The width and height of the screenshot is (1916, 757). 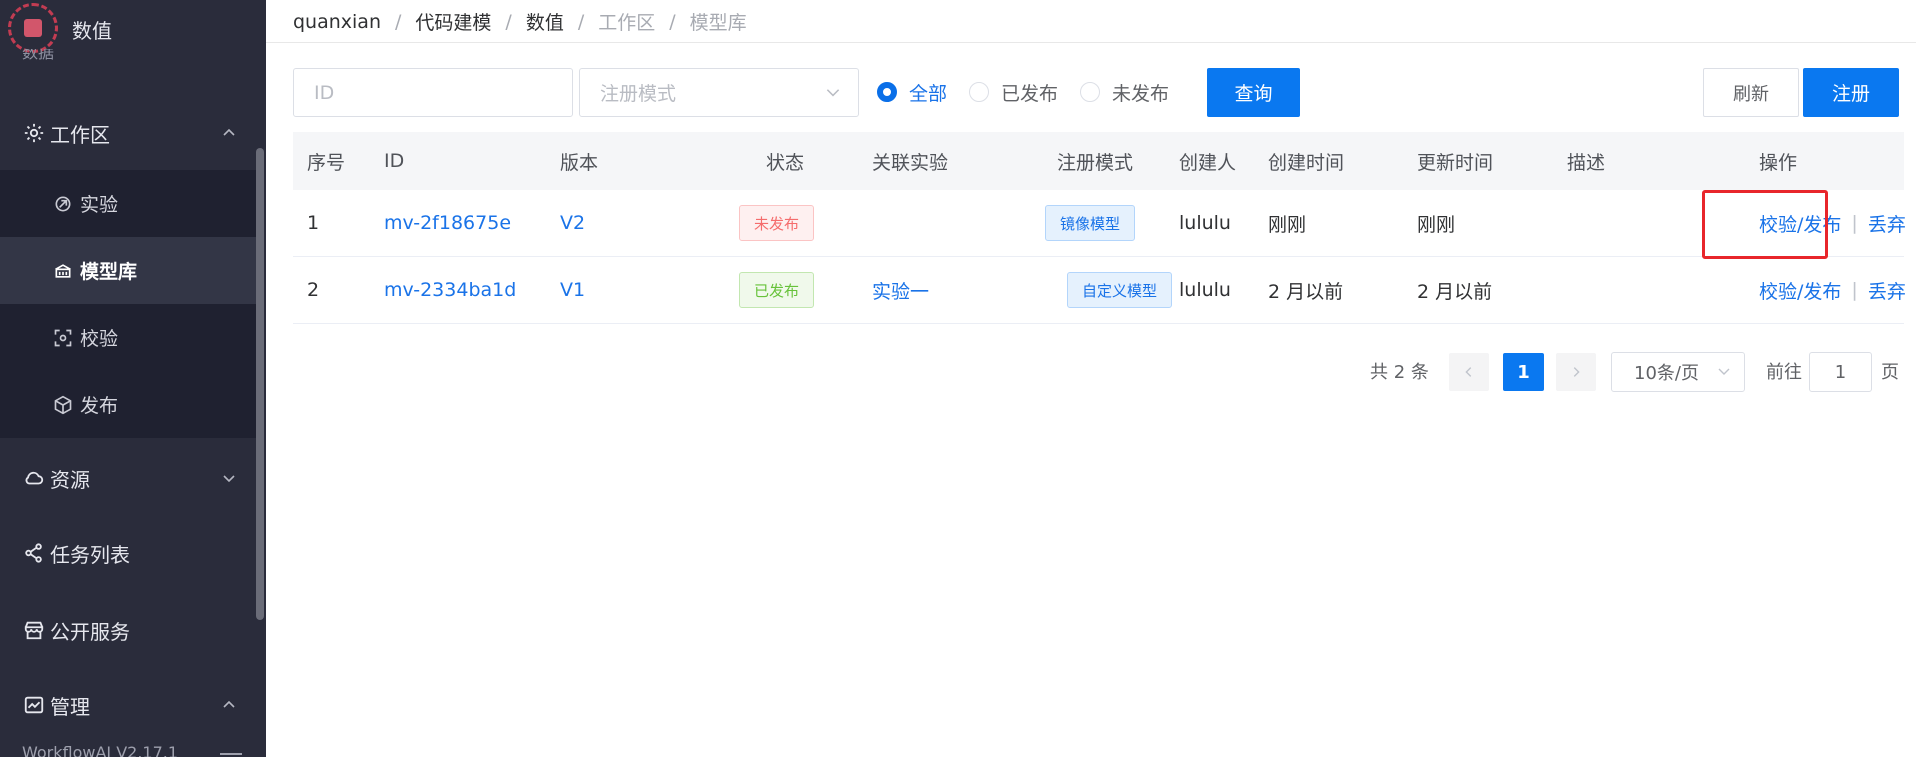 What do you see at coordinates (545, 21) in the screenshot?
I see `breadcrumb-item: 数值` at bounding box center [545, 21].